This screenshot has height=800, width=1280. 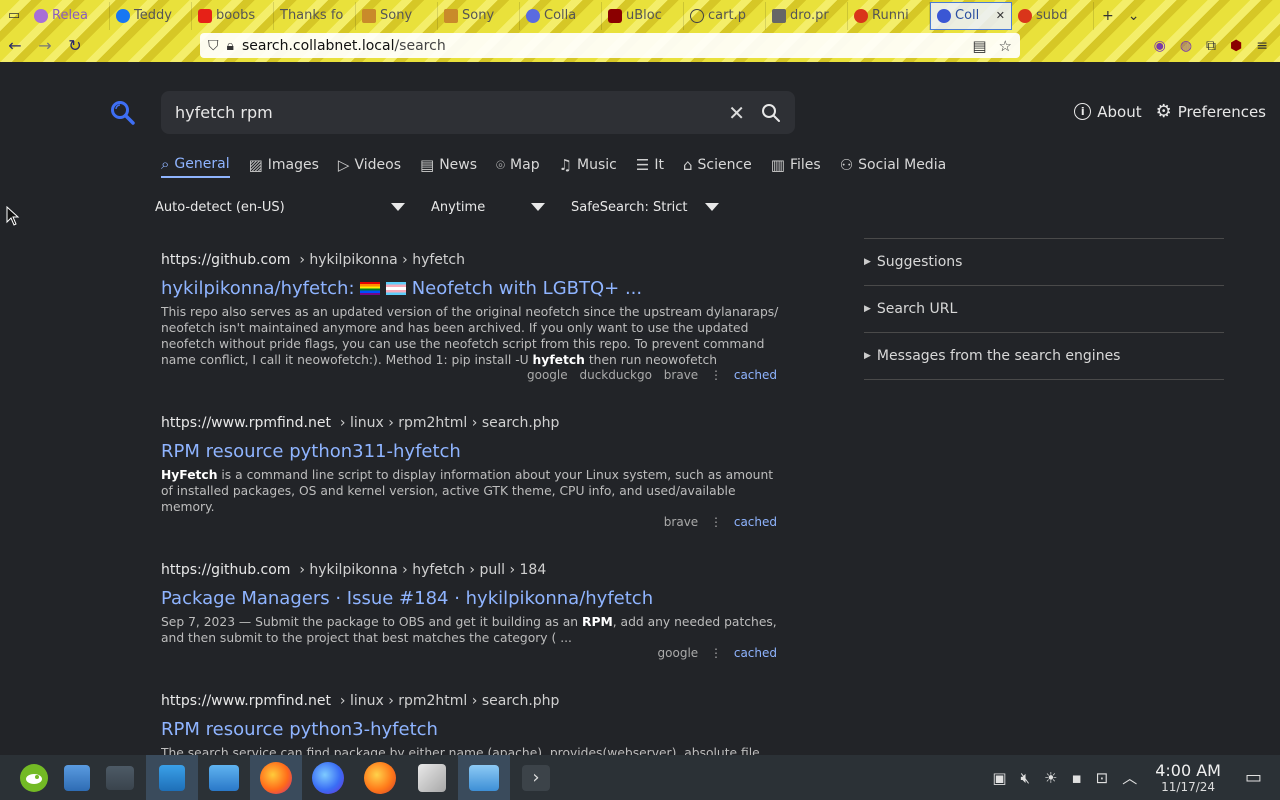 What do you see at coordinates (1102, 778) in the screenshot?
I see `network-icon: ⊡` at bounding box center [1102, 778].